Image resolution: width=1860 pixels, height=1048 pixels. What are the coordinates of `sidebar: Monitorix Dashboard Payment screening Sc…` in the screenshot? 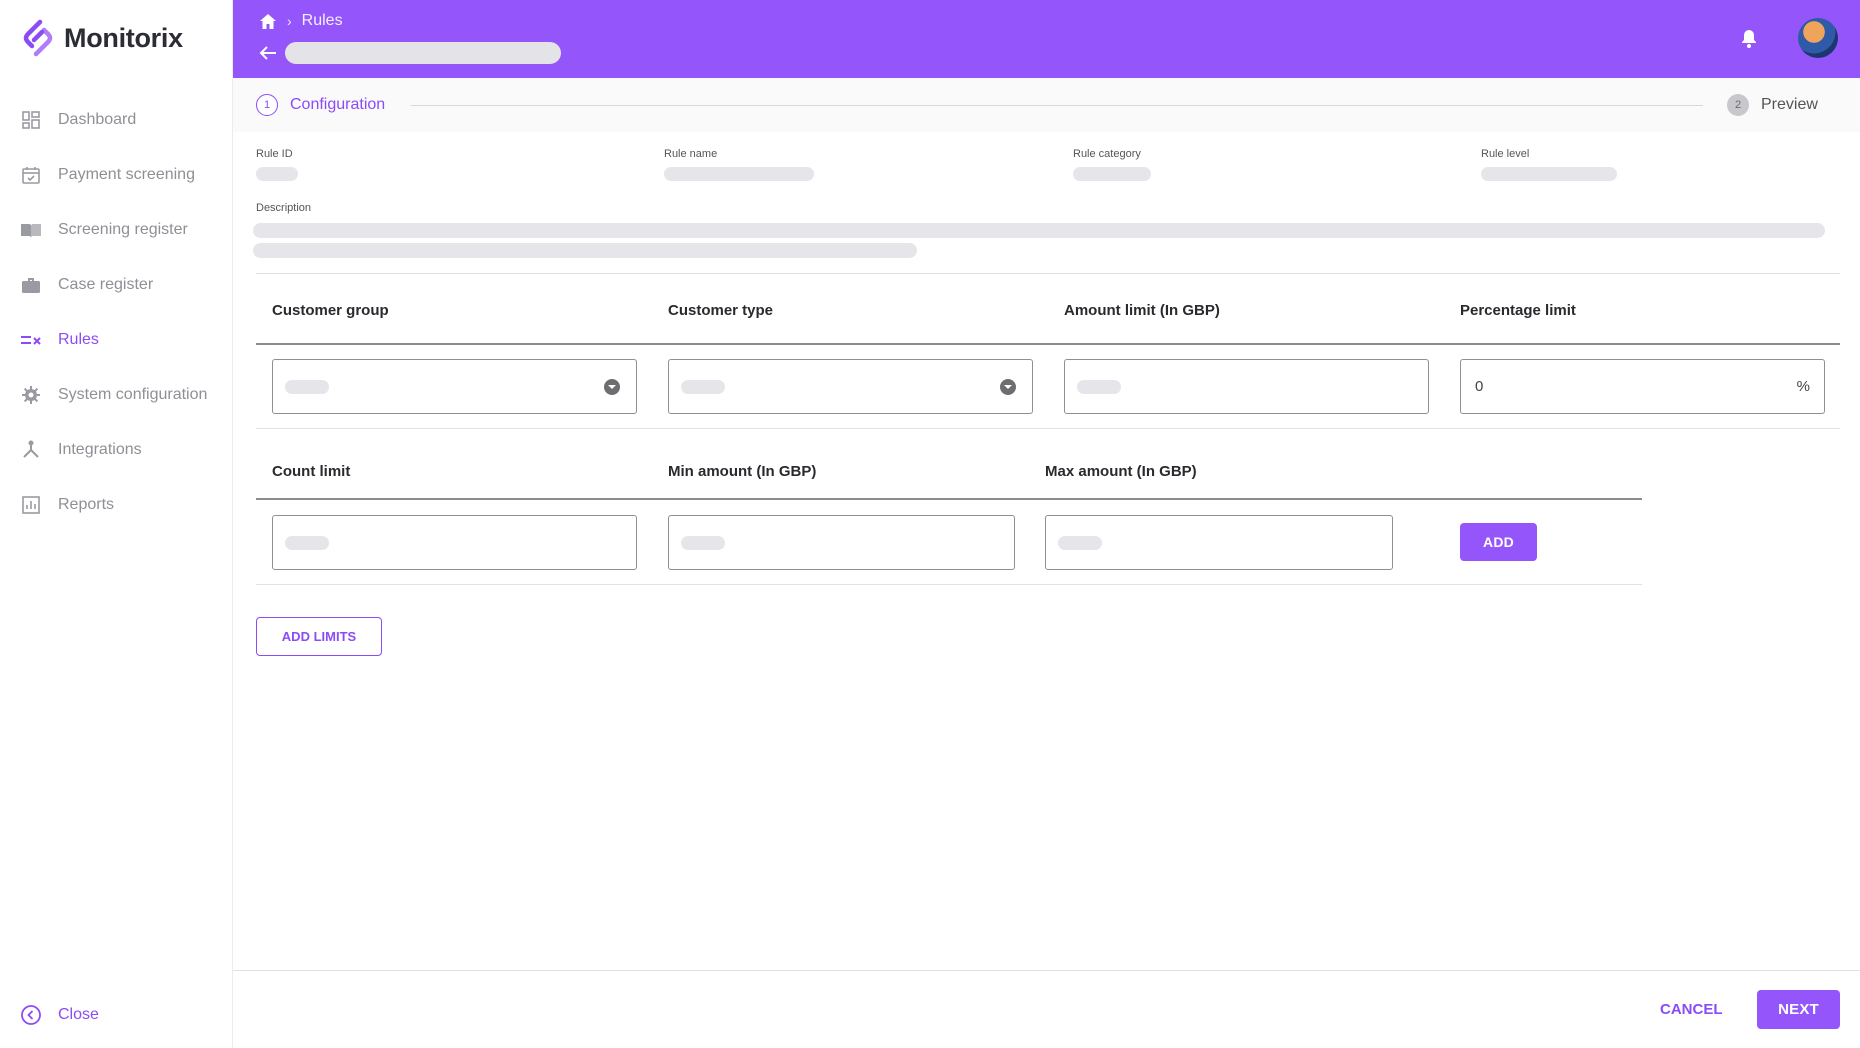 It's located at (116, 524).